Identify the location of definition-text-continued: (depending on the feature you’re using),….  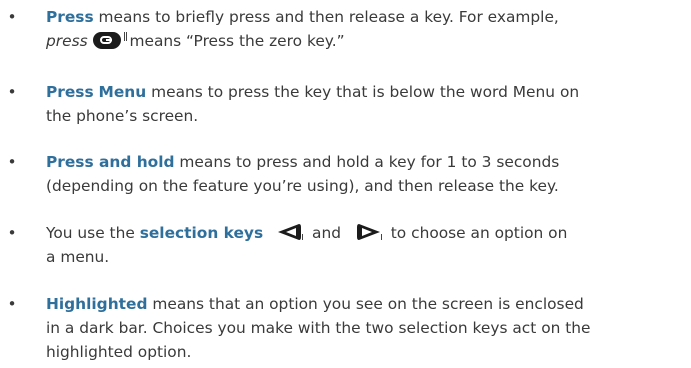
(302, 186).